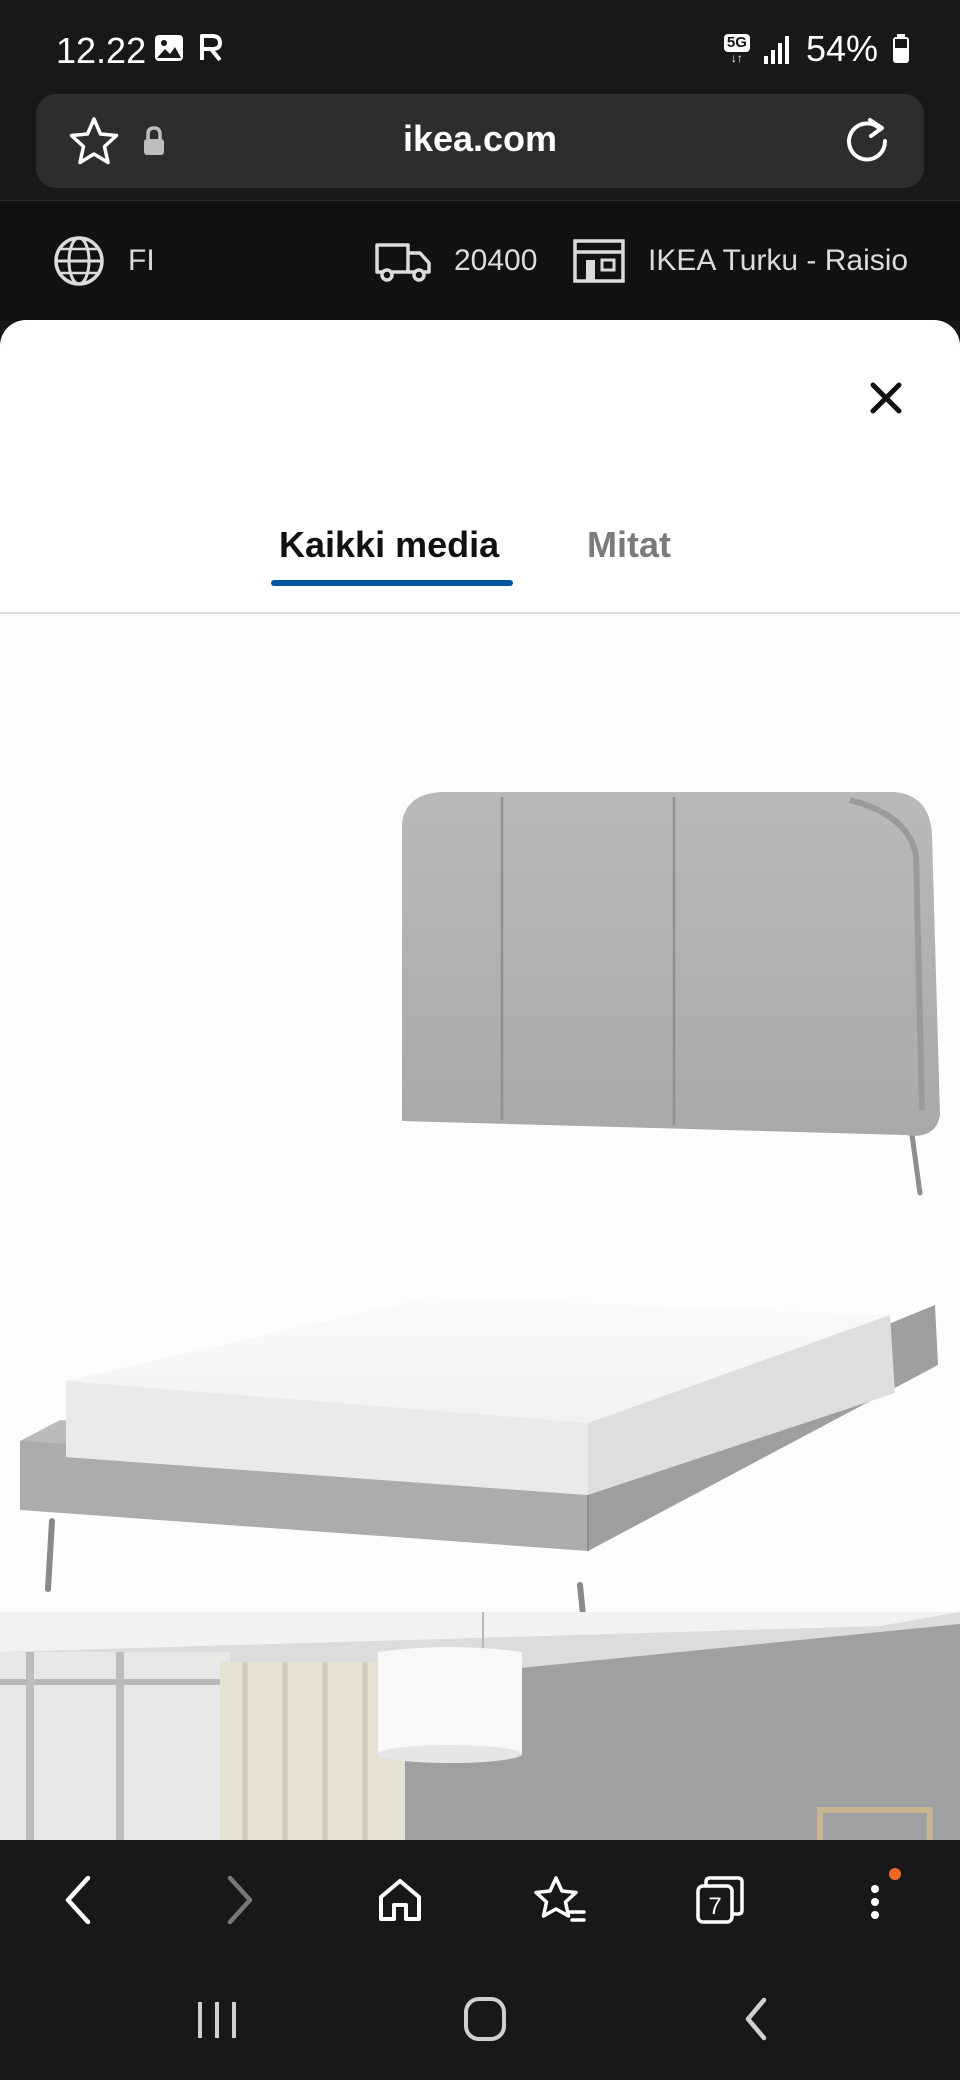 The width and height of the screenshot is (960, 2080). I want to click on home-button, so click(400, 1900).